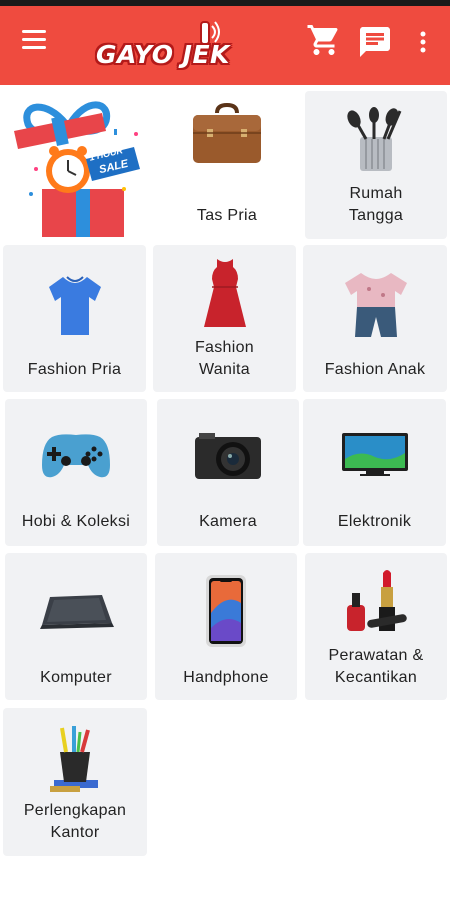 Image resolution: width=450 pixels, height=900 pixels. What do you see at coordinates (374, 521) in the screenshot?
I see `category-label: Elektronik` at bounding box center [374, 521].